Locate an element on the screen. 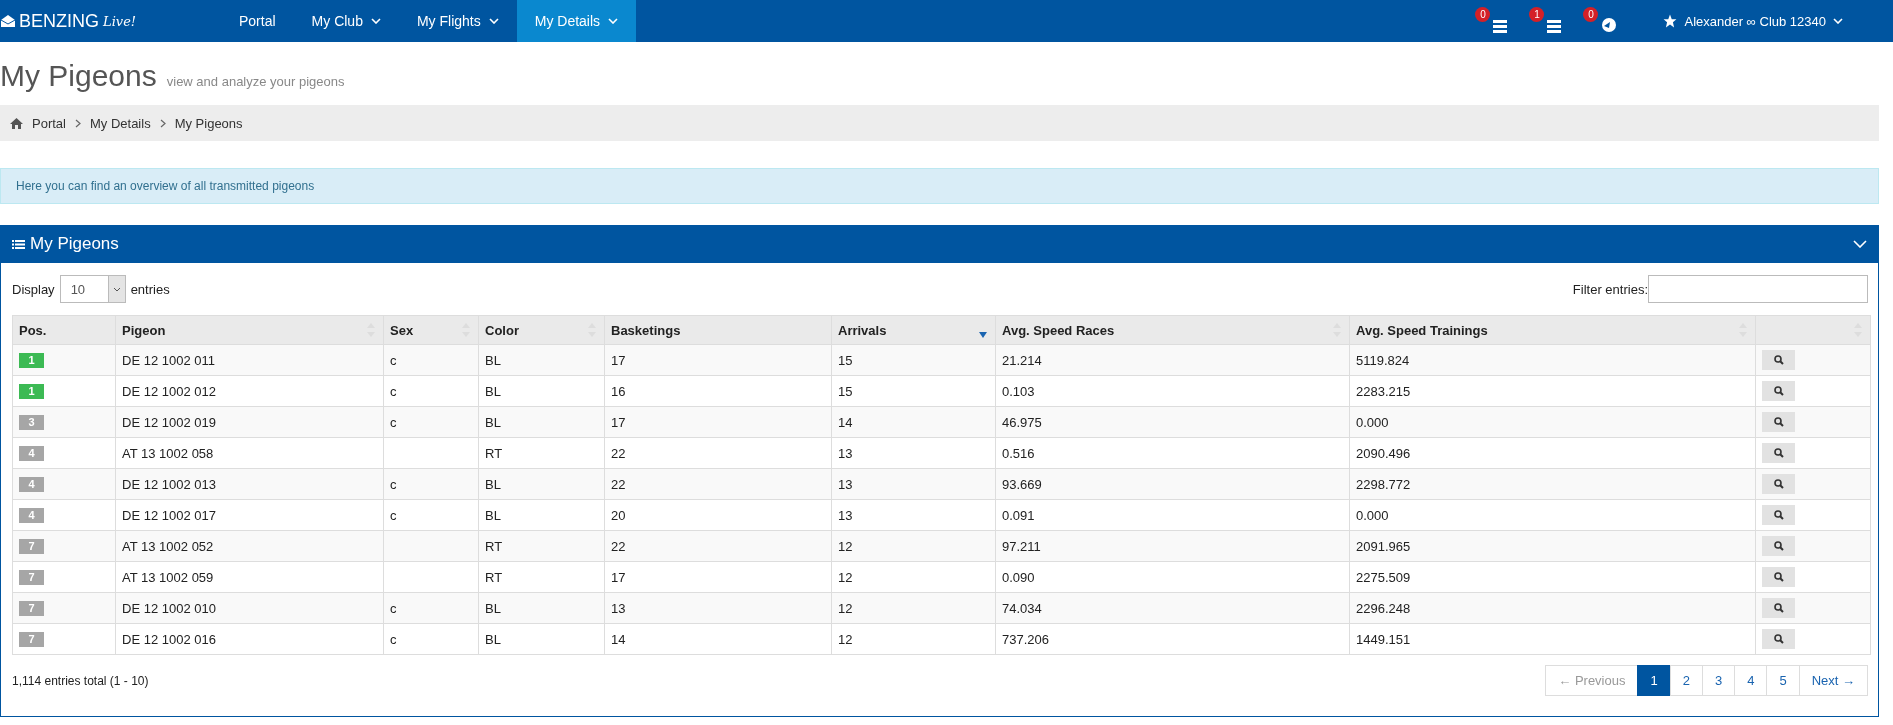 This screenshot has height=725, width=1893. position-badge: 4 is located at coordinates (31, 484).